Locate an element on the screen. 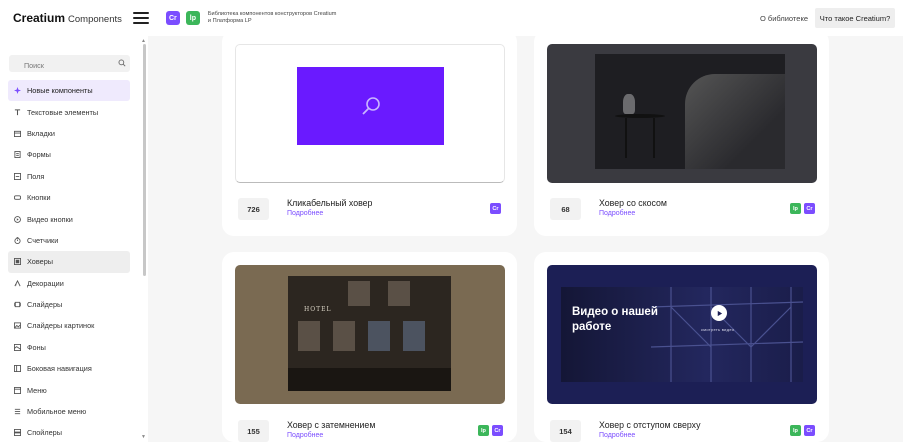  spoiler-icon is located at coordinates (17, 433).